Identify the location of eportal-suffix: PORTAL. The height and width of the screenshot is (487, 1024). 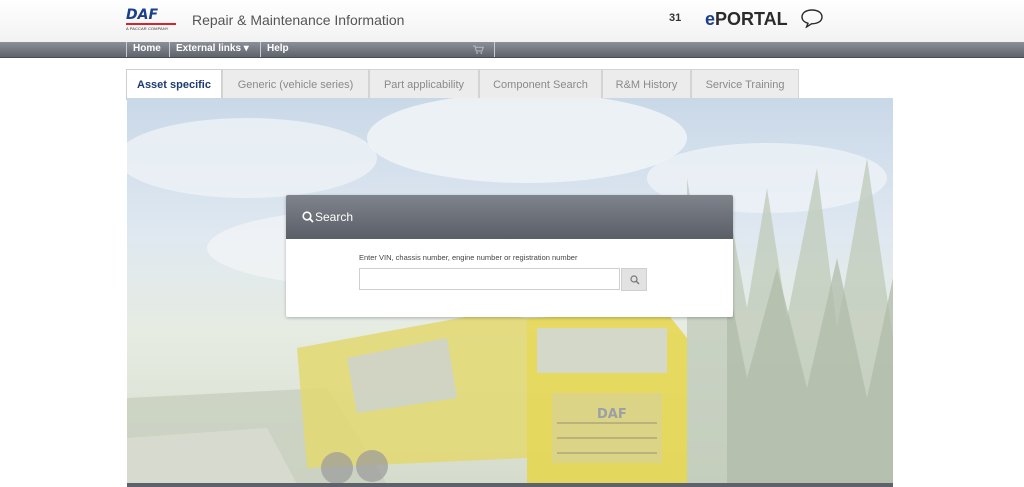
(751, 19).